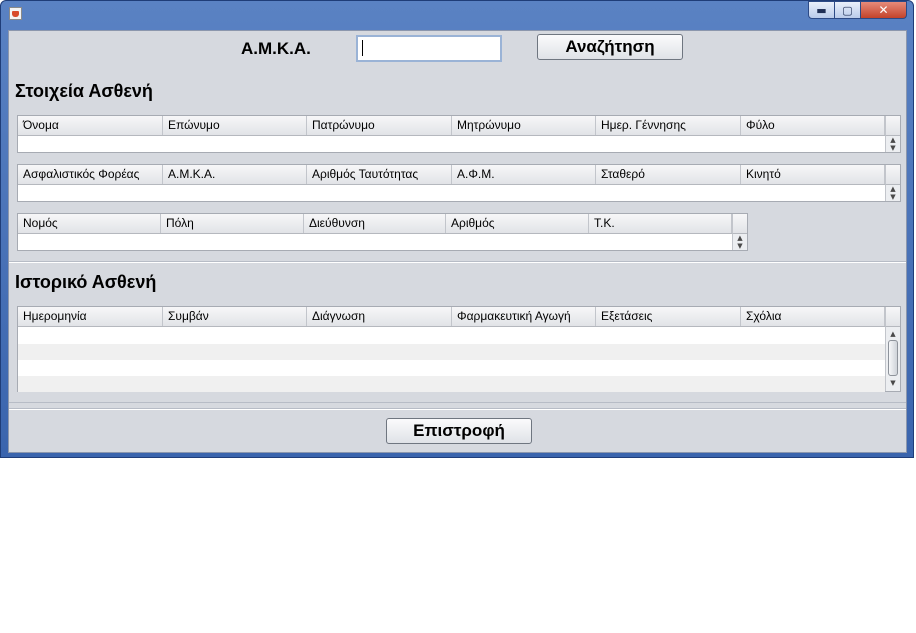  What do you see at coordinates (235, 316) in the screenshot?
I see `column-header: Συμβάν` at bounding box center [235, 316].